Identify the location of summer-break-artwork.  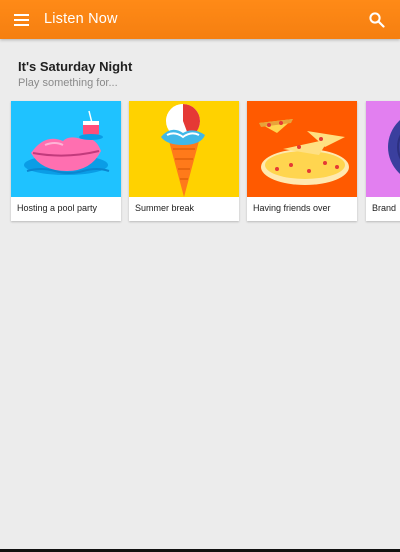
(184, 149).